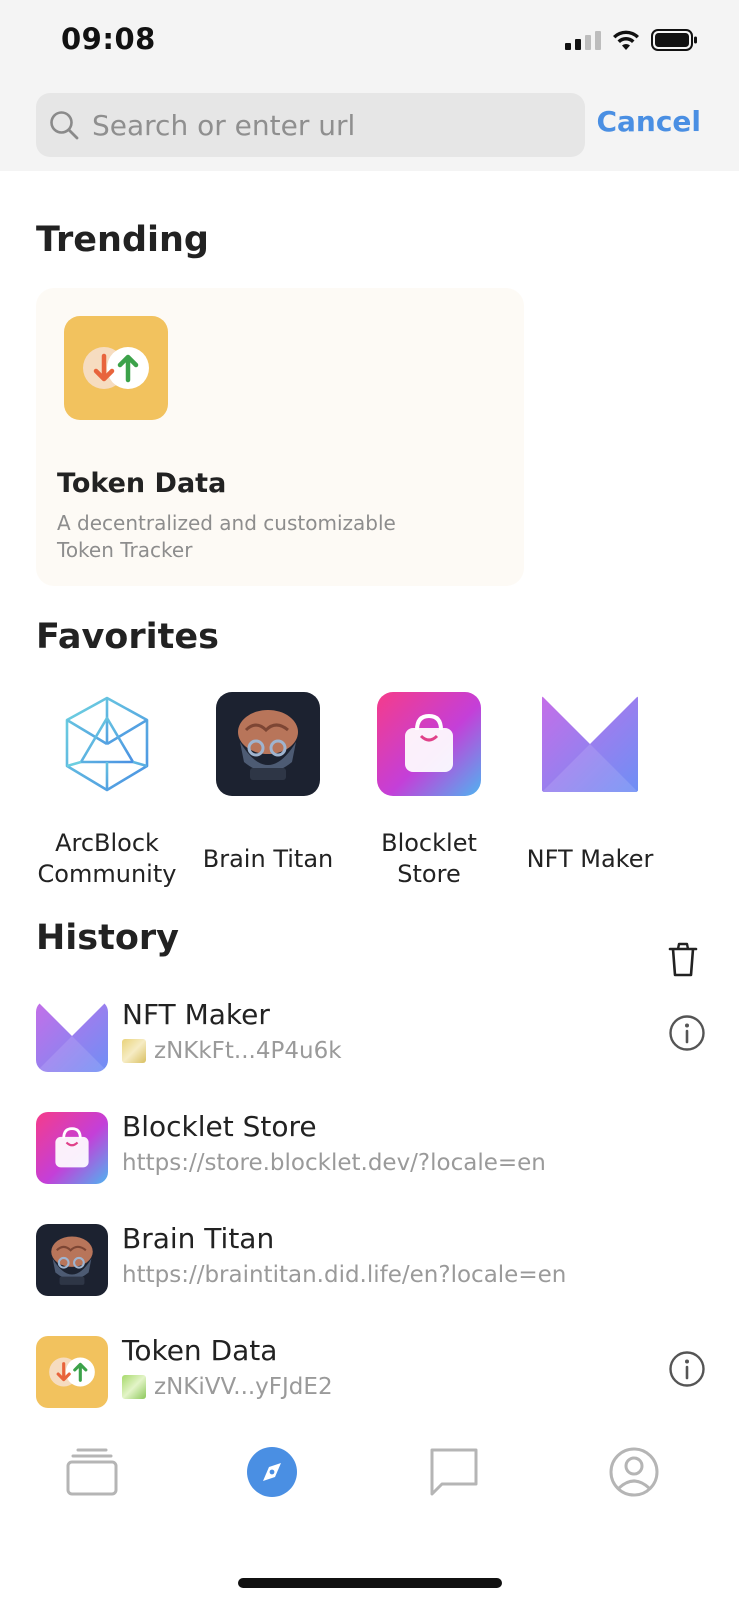  I want to click on favorite-label: ArcBlock Community, so click(107, 858).